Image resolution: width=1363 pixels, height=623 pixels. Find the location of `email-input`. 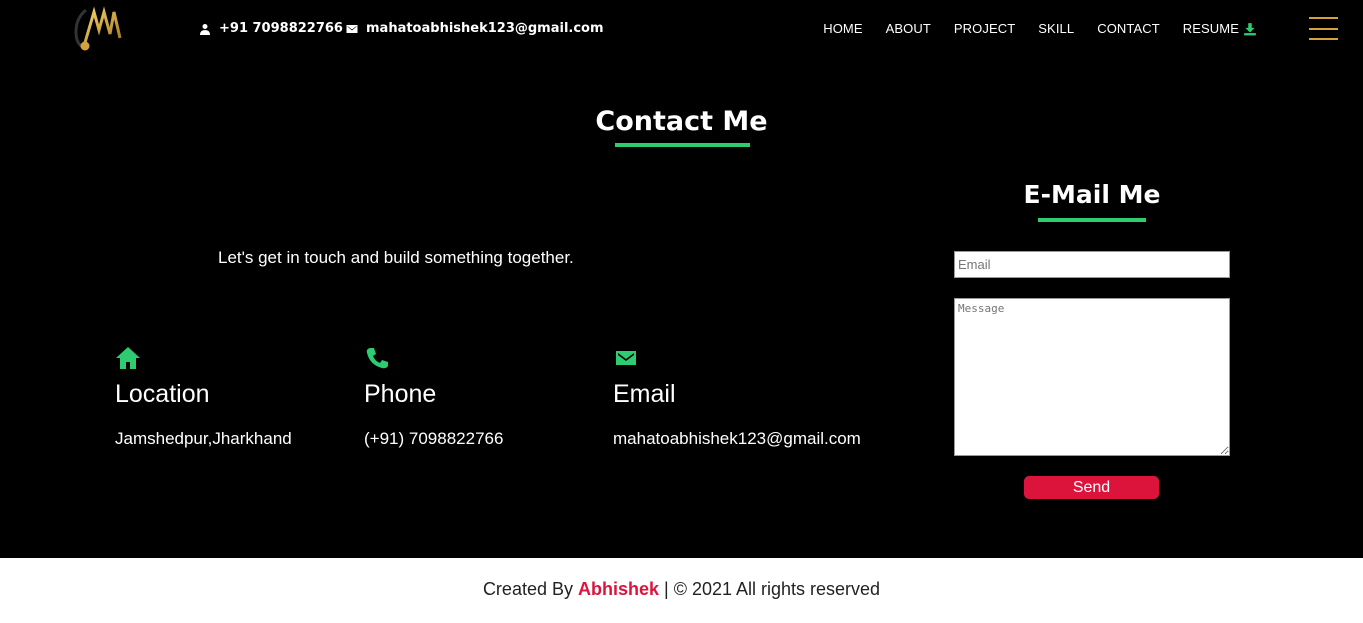

email-input is located at coordinates (1092, 264).